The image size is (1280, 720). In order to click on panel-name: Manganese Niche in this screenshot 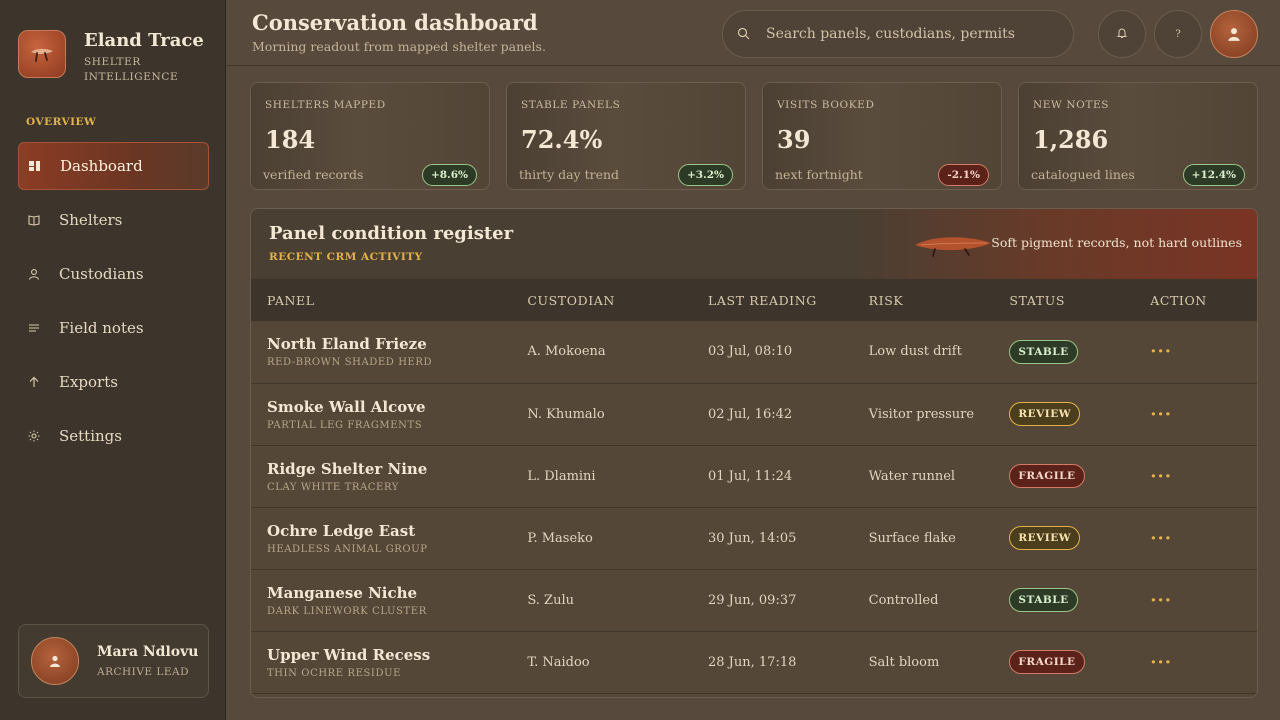, I will do `click(342, 592)`.